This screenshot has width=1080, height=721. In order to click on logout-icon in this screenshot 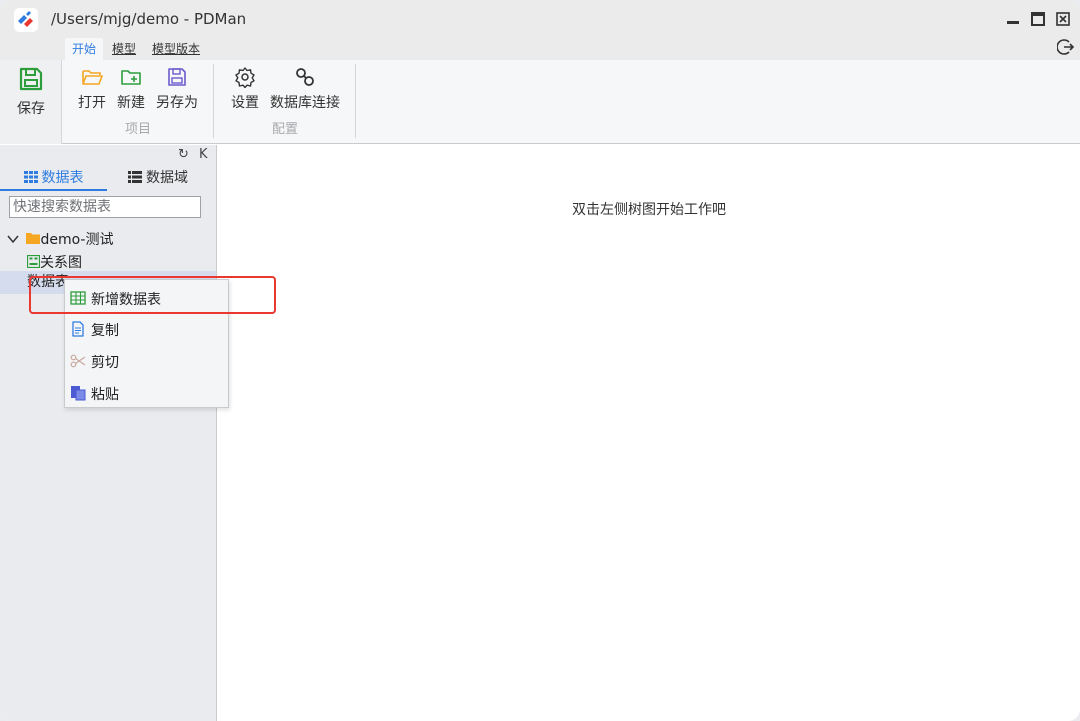, I will do `click(1066, 47)`.